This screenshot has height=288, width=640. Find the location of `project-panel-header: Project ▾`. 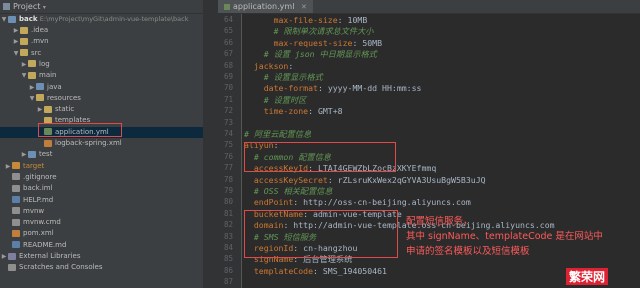

project-panel-header: Project ▾ is located at coordinates (101, 7).